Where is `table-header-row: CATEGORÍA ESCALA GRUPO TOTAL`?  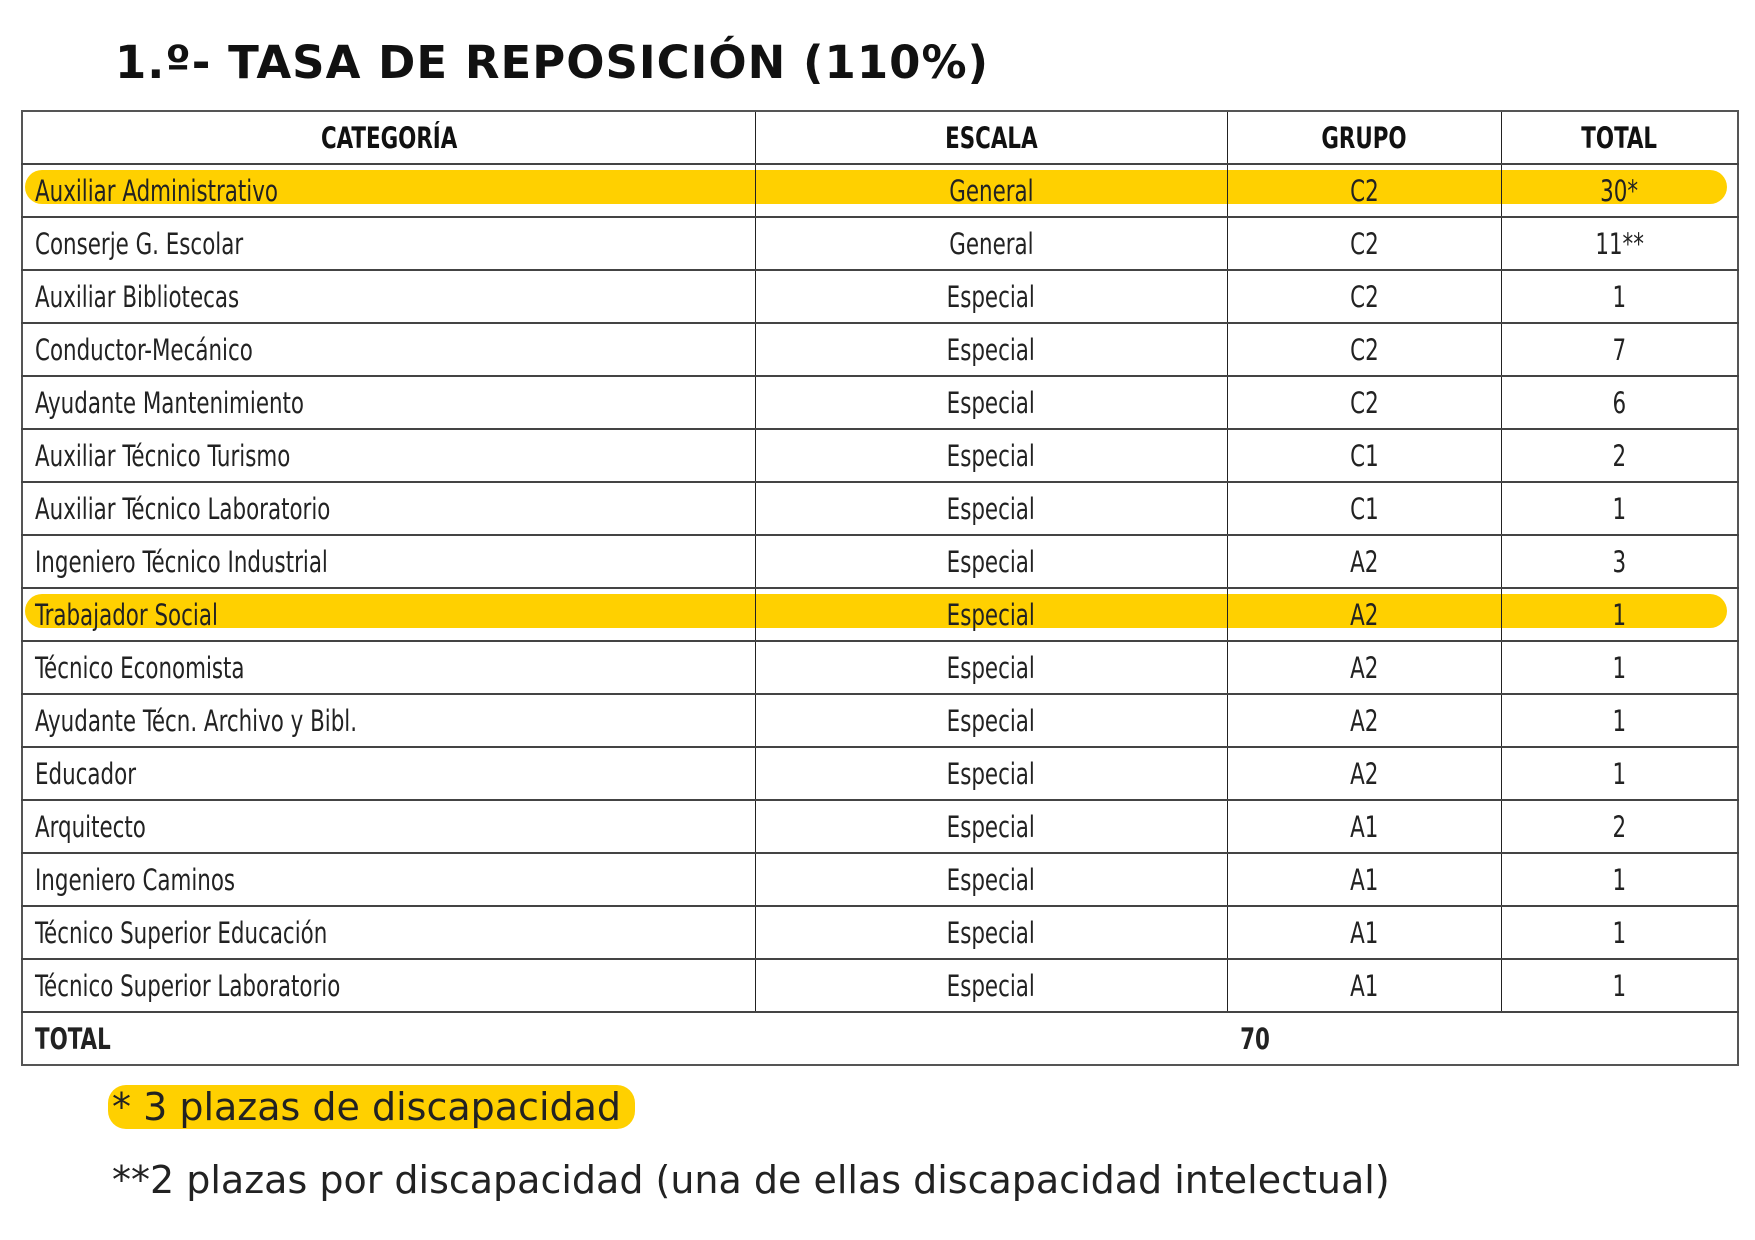 table-header-row: CATEGORÍA ESCALA GRUPO TOTAL is located at coordinates (880, 138).